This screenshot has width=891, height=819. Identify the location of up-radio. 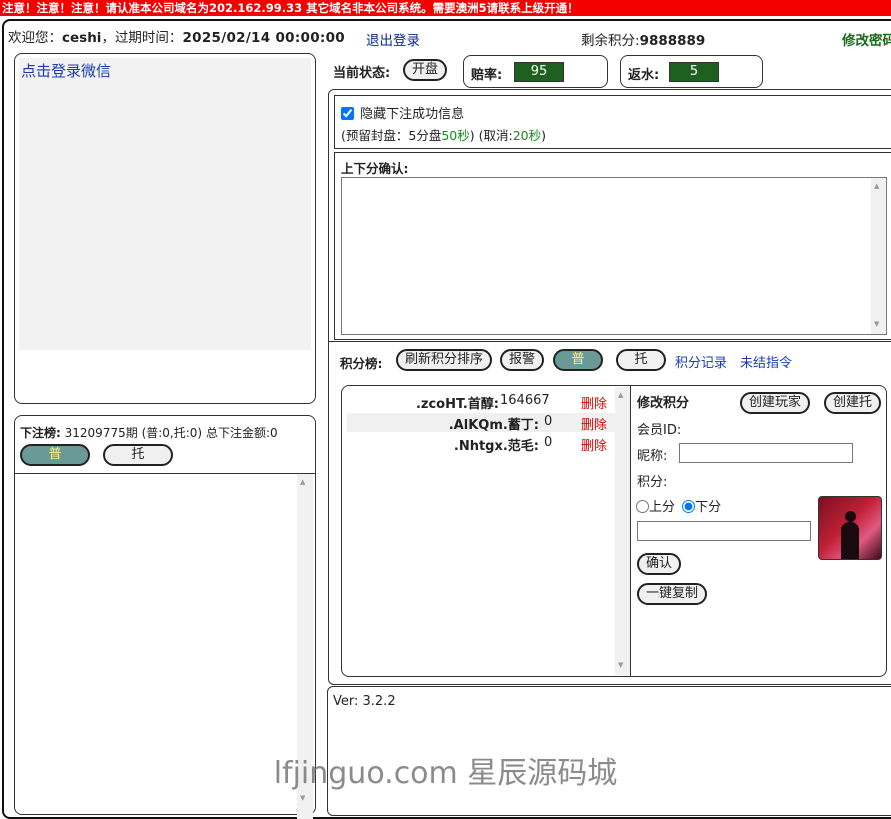
(642, 506).